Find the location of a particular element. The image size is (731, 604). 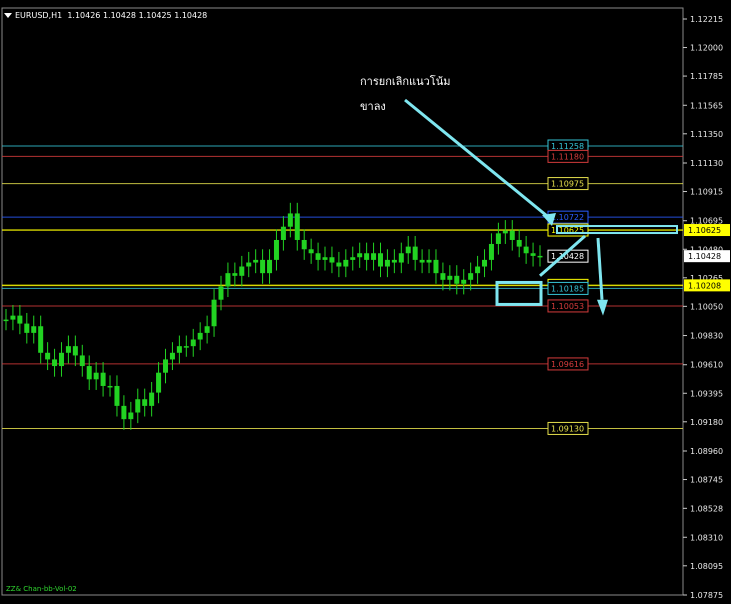

price-level-text: 1.11258 is located at coordinates (567, 146).